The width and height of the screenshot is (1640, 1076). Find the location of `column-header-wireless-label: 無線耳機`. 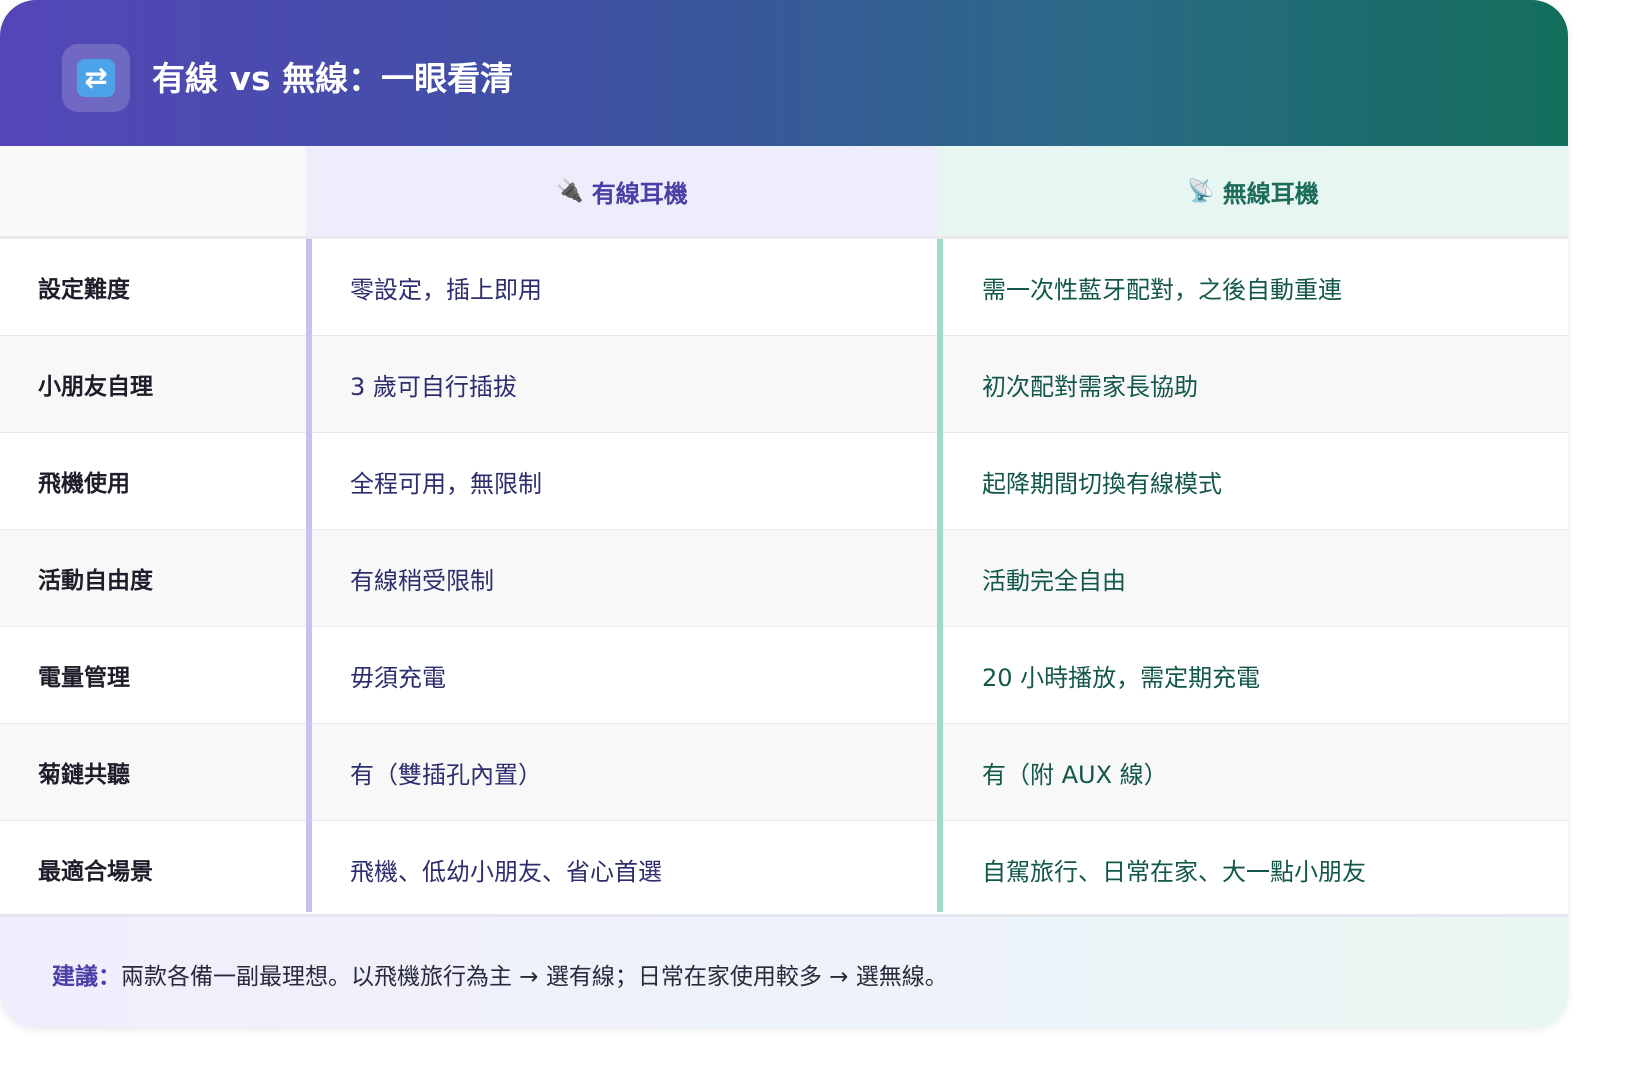

column-header-wireless-label: 無線耳機 is located at coordinates (1270, 193).